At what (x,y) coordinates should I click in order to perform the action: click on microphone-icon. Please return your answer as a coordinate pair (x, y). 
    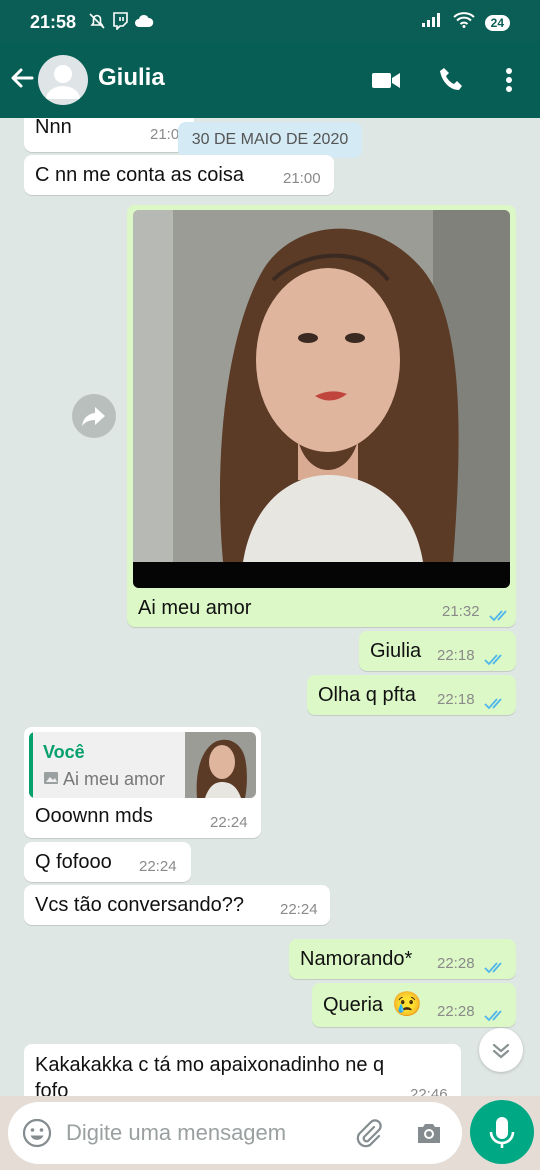
    Looking at the image, I should click on (502, 1132).